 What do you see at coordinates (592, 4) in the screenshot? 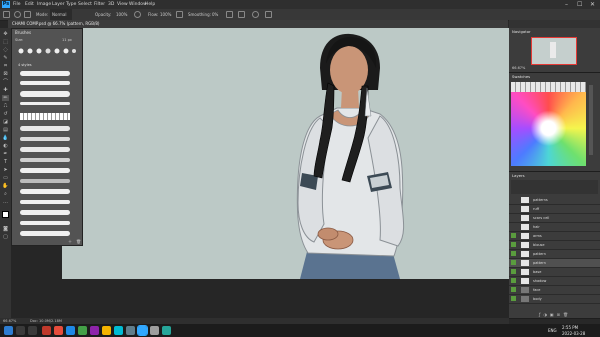
I see `close-button: ✕` at bounding box center [592, 4].